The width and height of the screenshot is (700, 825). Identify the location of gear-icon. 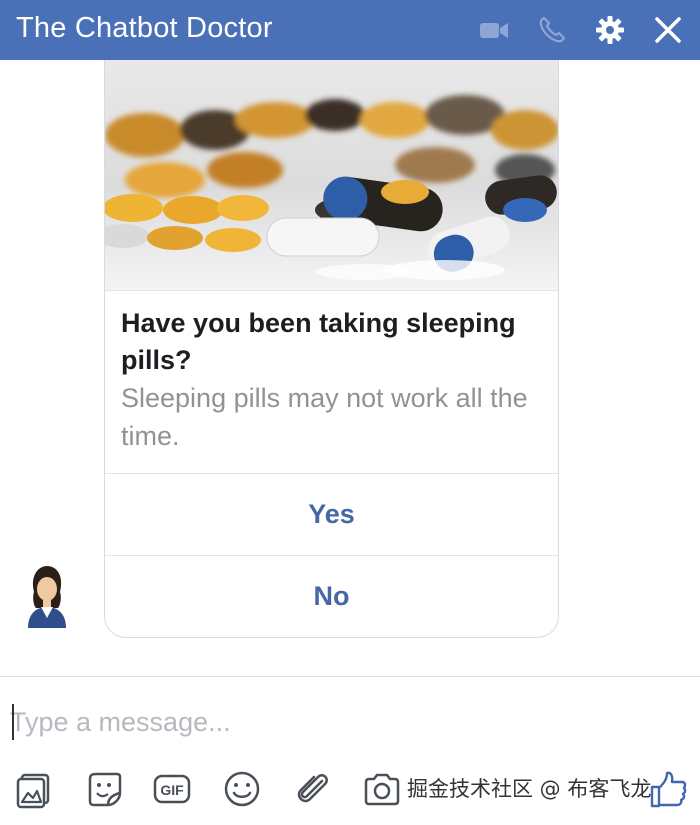
(610, 30).